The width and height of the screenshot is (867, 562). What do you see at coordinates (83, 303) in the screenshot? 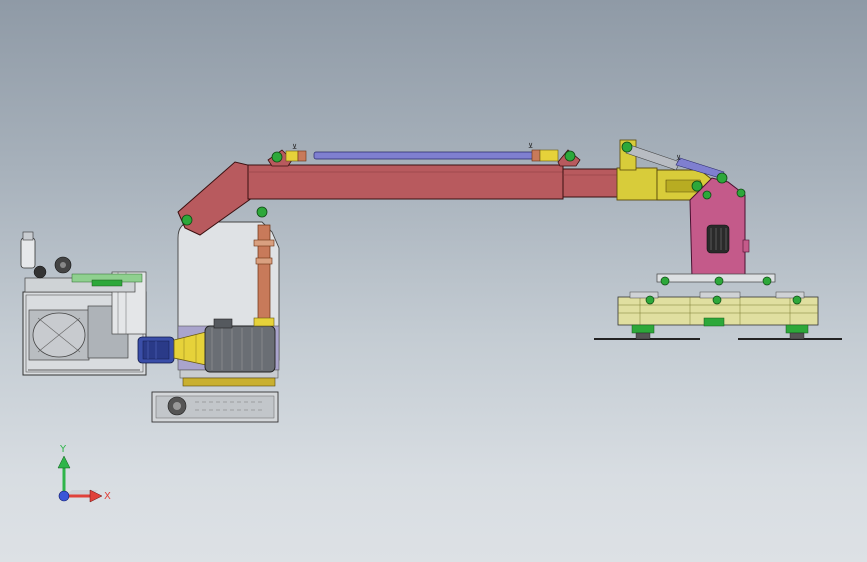
I see `hydraulic-power-unit` at bounding box center [83, 303].